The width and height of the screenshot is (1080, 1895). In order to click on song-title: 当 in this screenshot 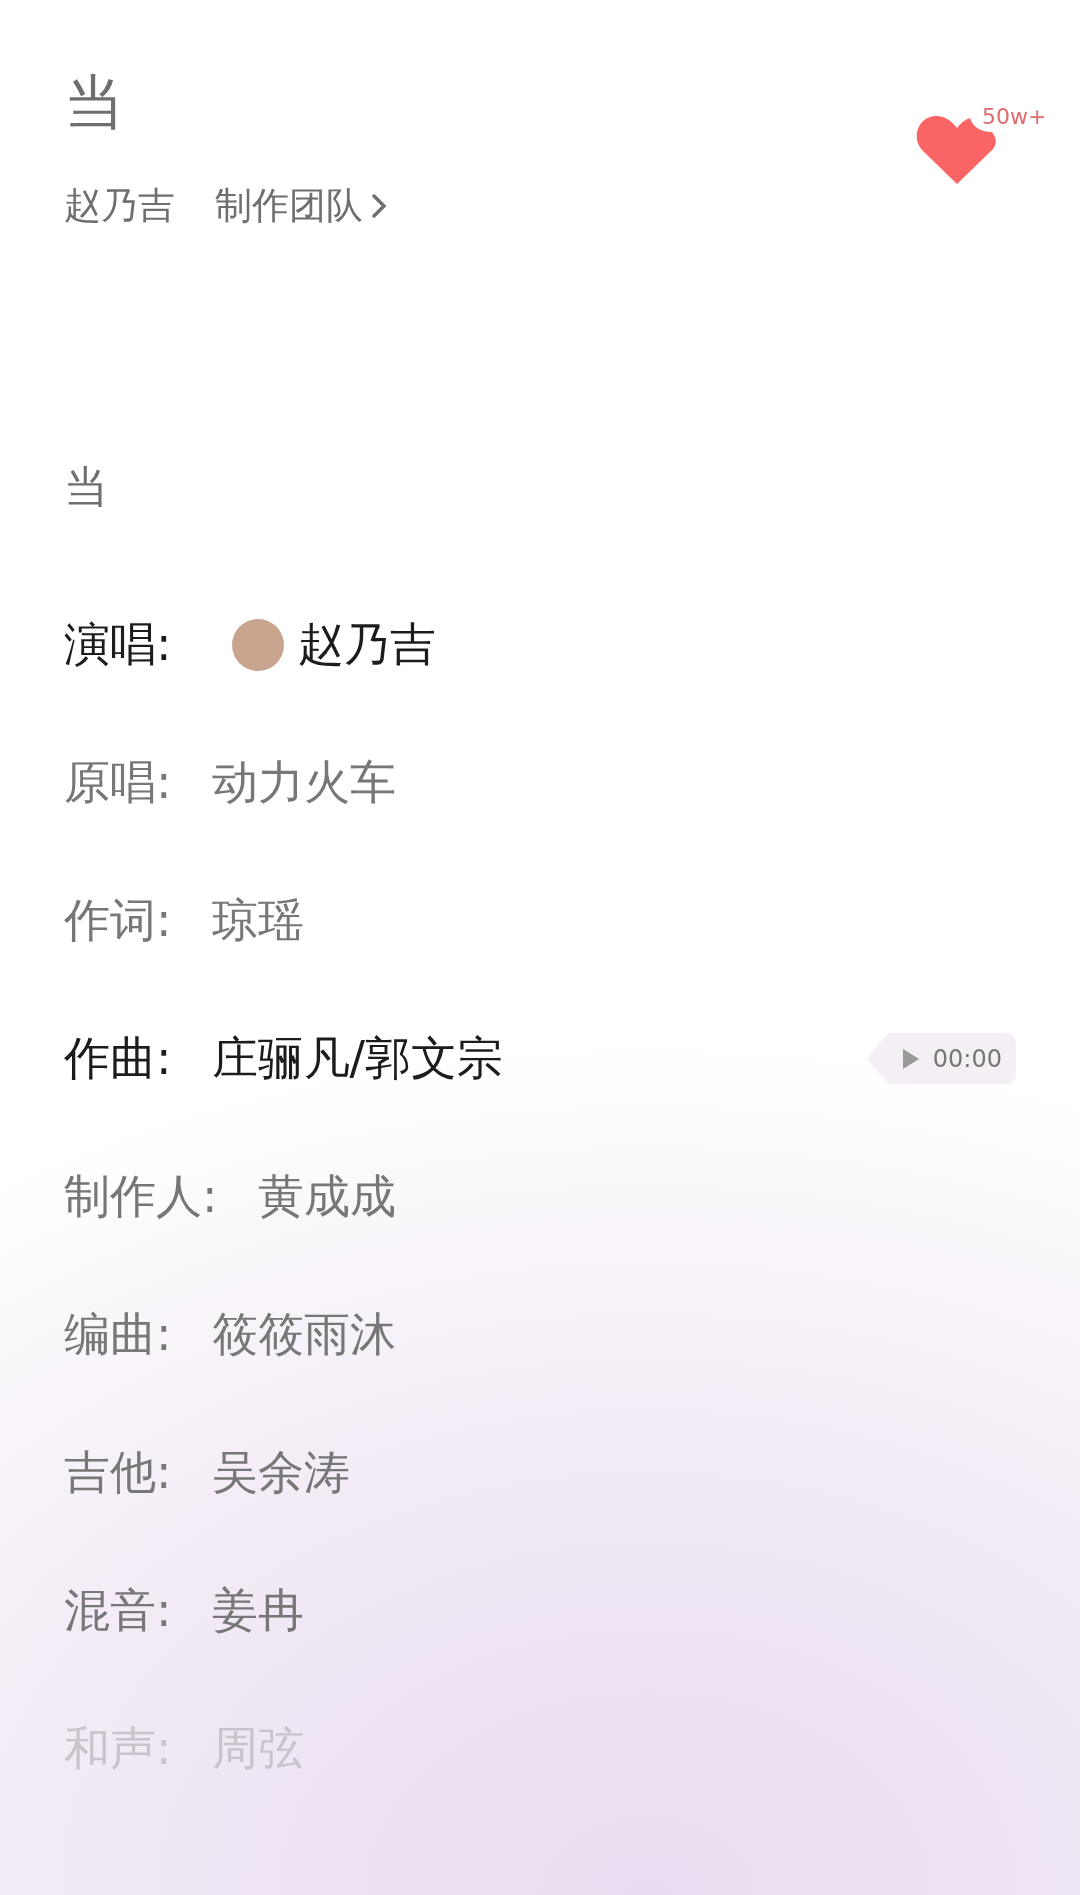, I will do `click(94, 102)`.